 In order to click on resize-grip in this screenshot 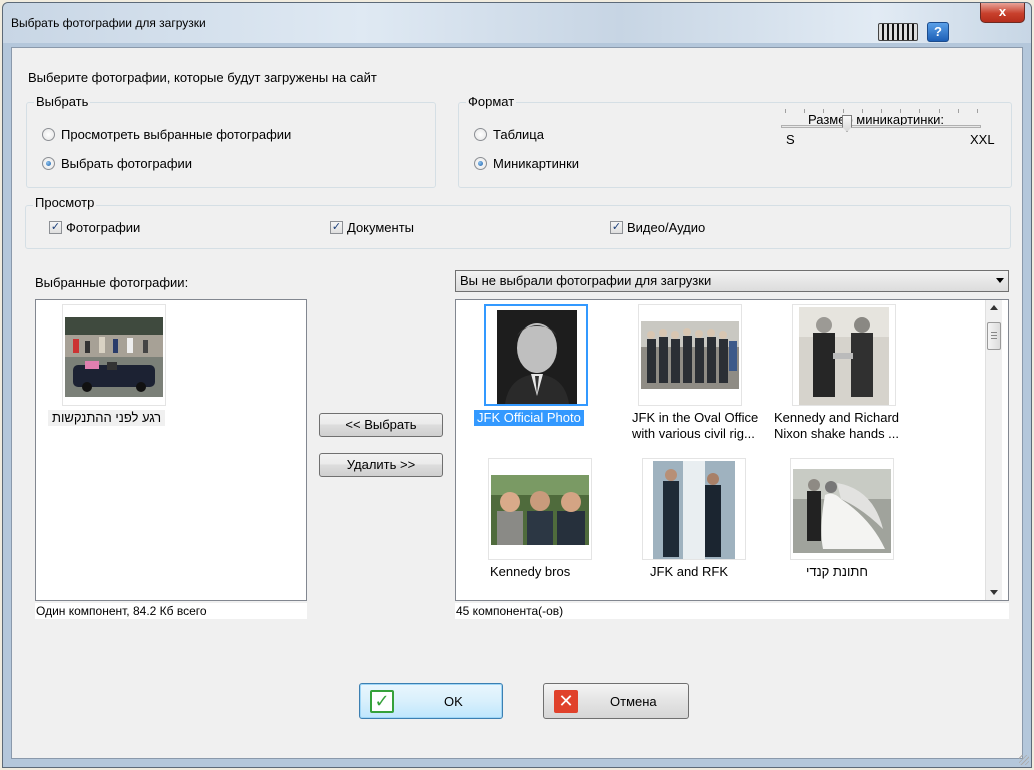, I will do `click(1024, 760)`.